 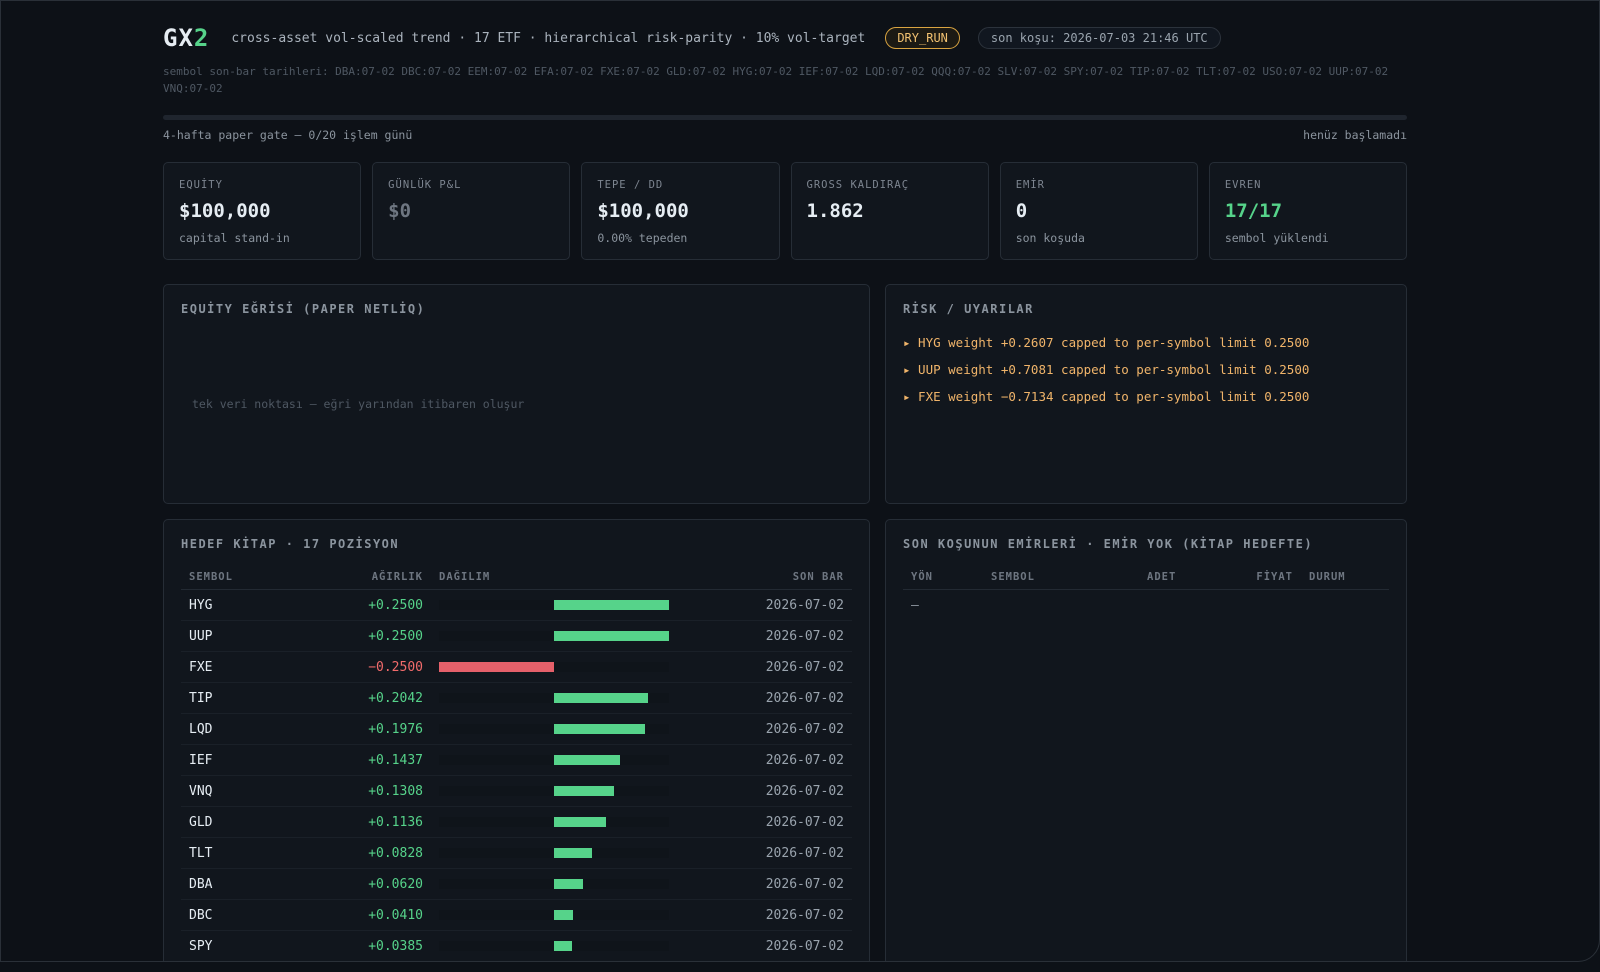 What do you see at coordinates (264, 636) in the screenshot?
I see `row-symbol: UUP` at bounding box center [264, 636].